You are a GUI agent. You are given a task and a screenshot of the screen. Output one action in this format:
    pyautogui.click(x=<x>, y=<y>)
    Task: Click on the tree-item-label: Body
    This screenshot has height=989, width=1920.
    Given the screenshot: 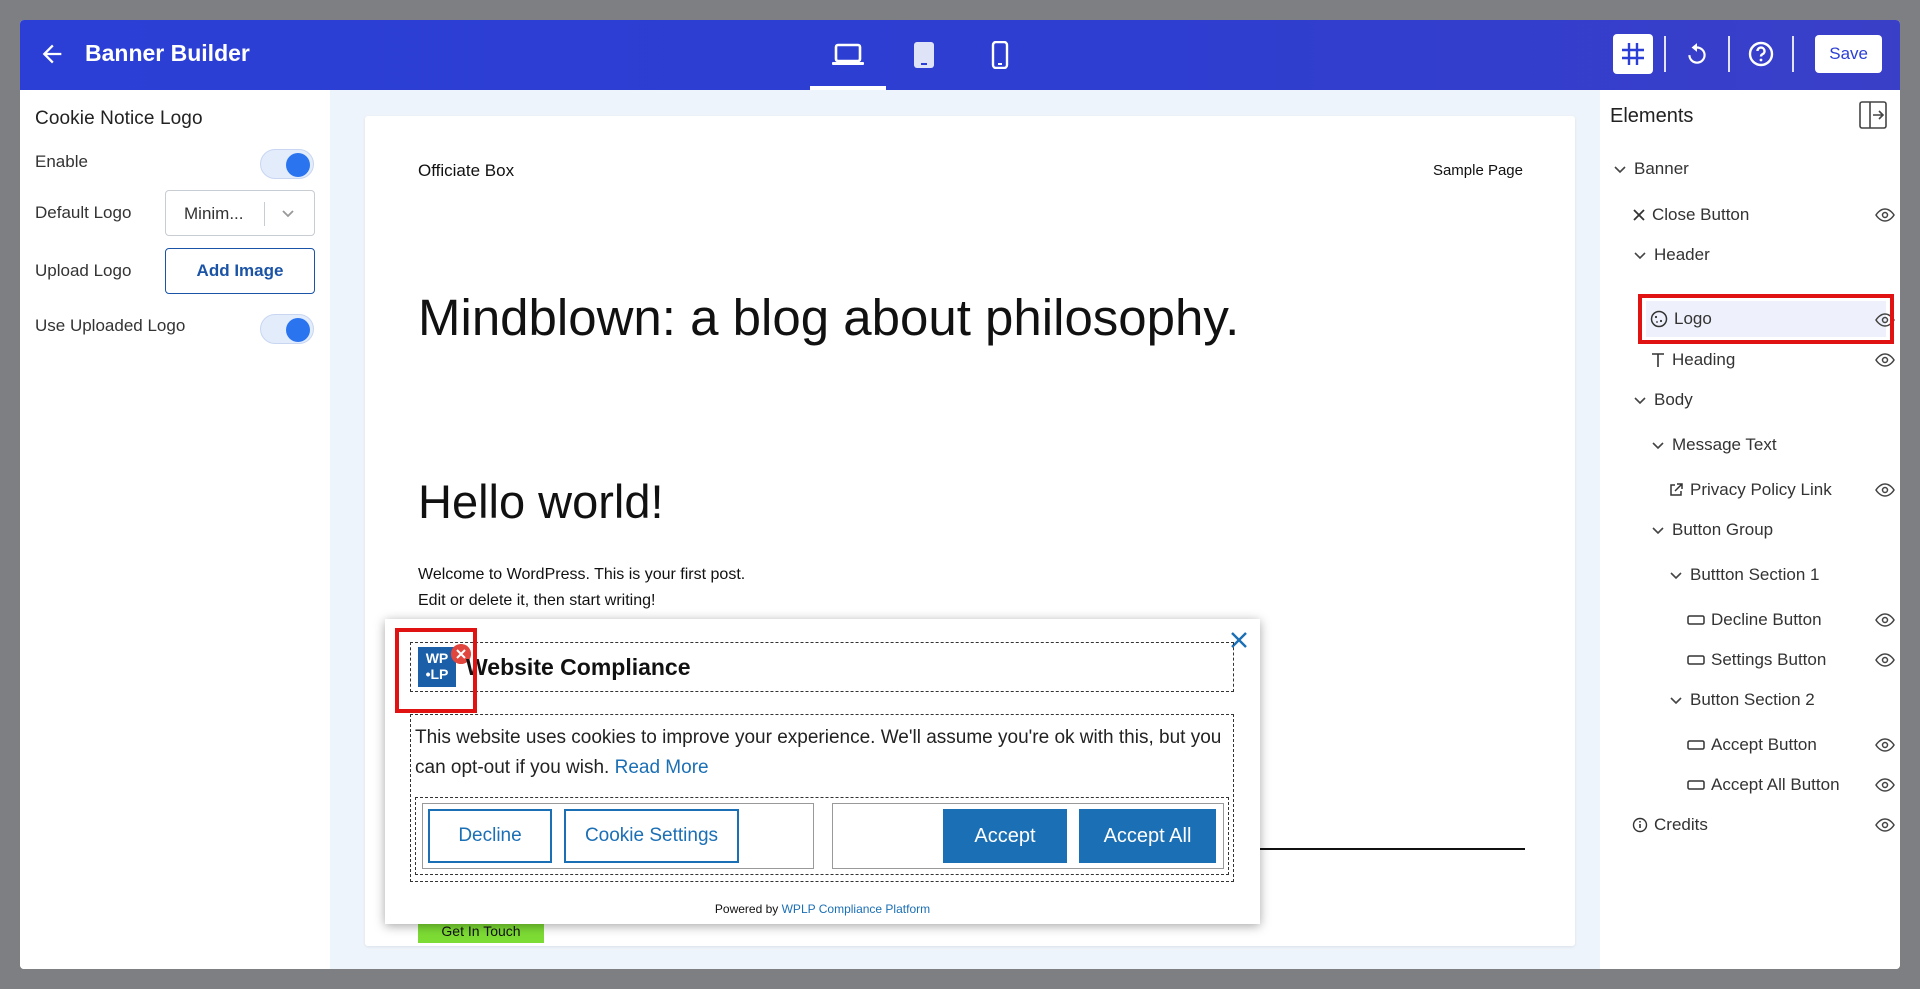 What is the action you would take?
    pyautogui.click(x=1673, y=399)
    